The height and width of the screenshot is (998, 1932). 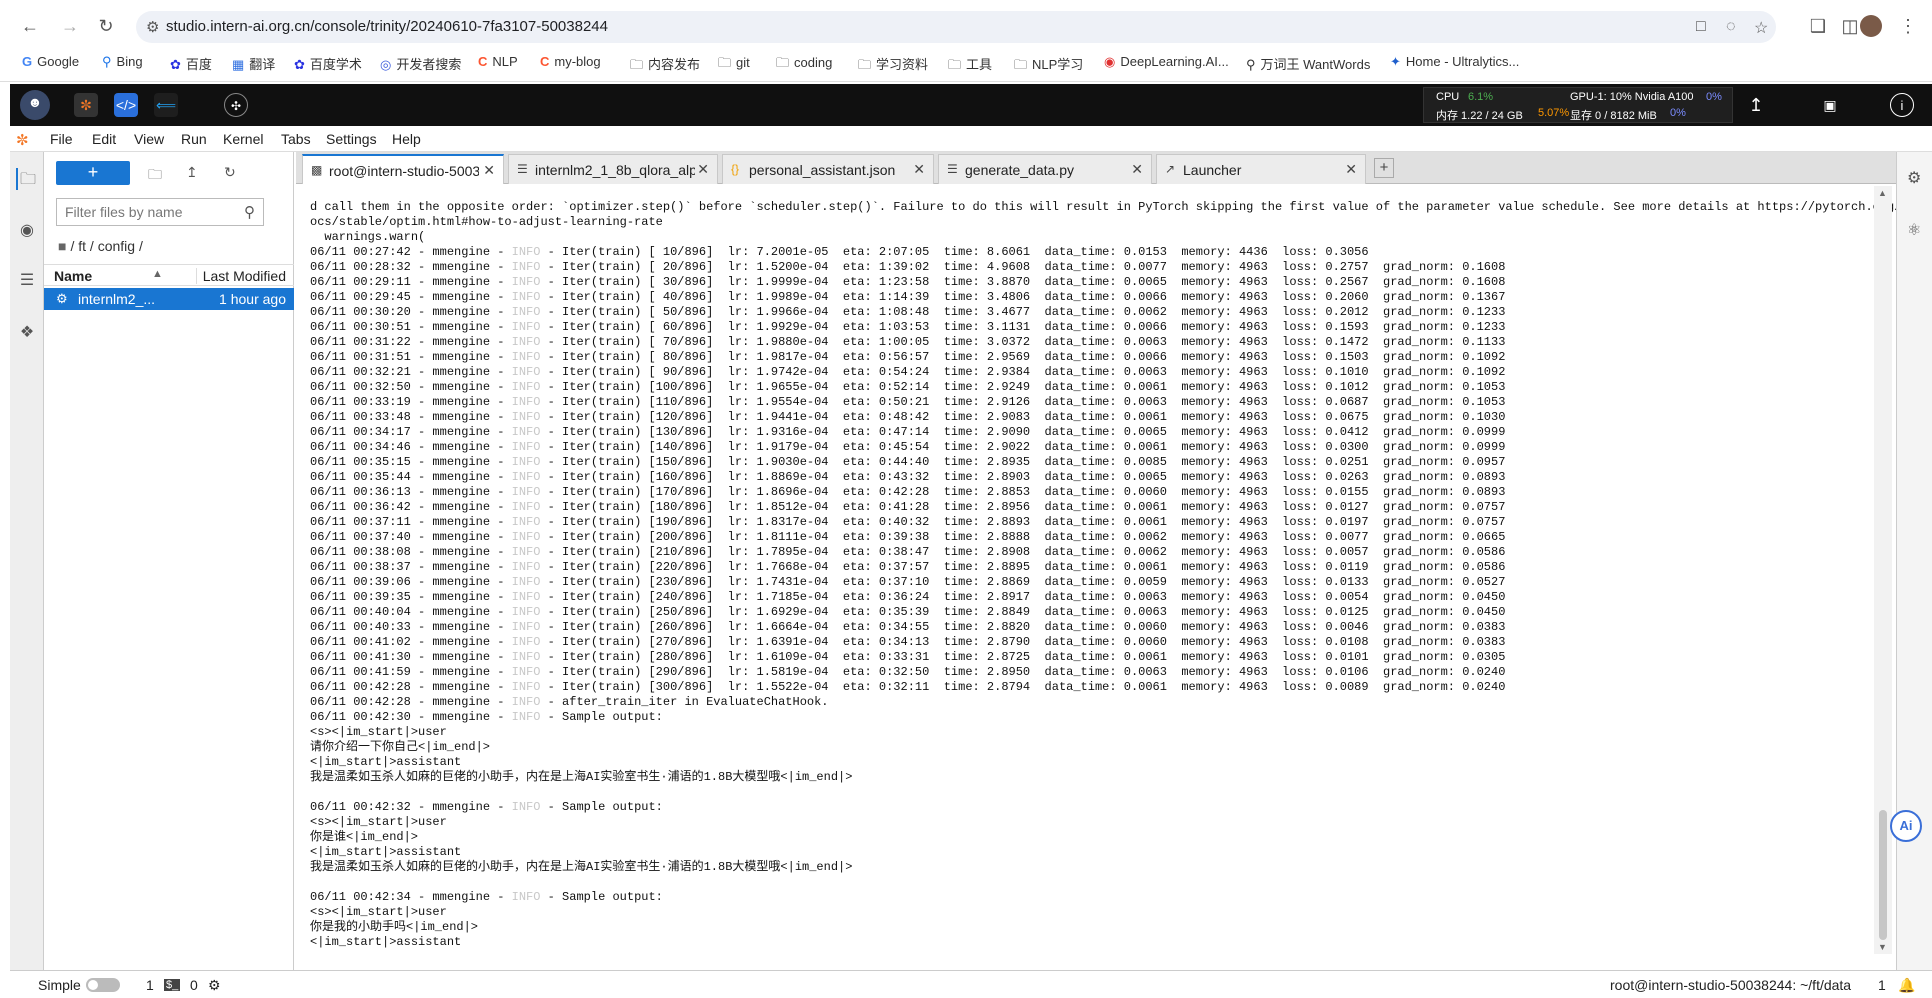 I want to click on studio-logo-icon: ☻, so click(x=35, y=105).